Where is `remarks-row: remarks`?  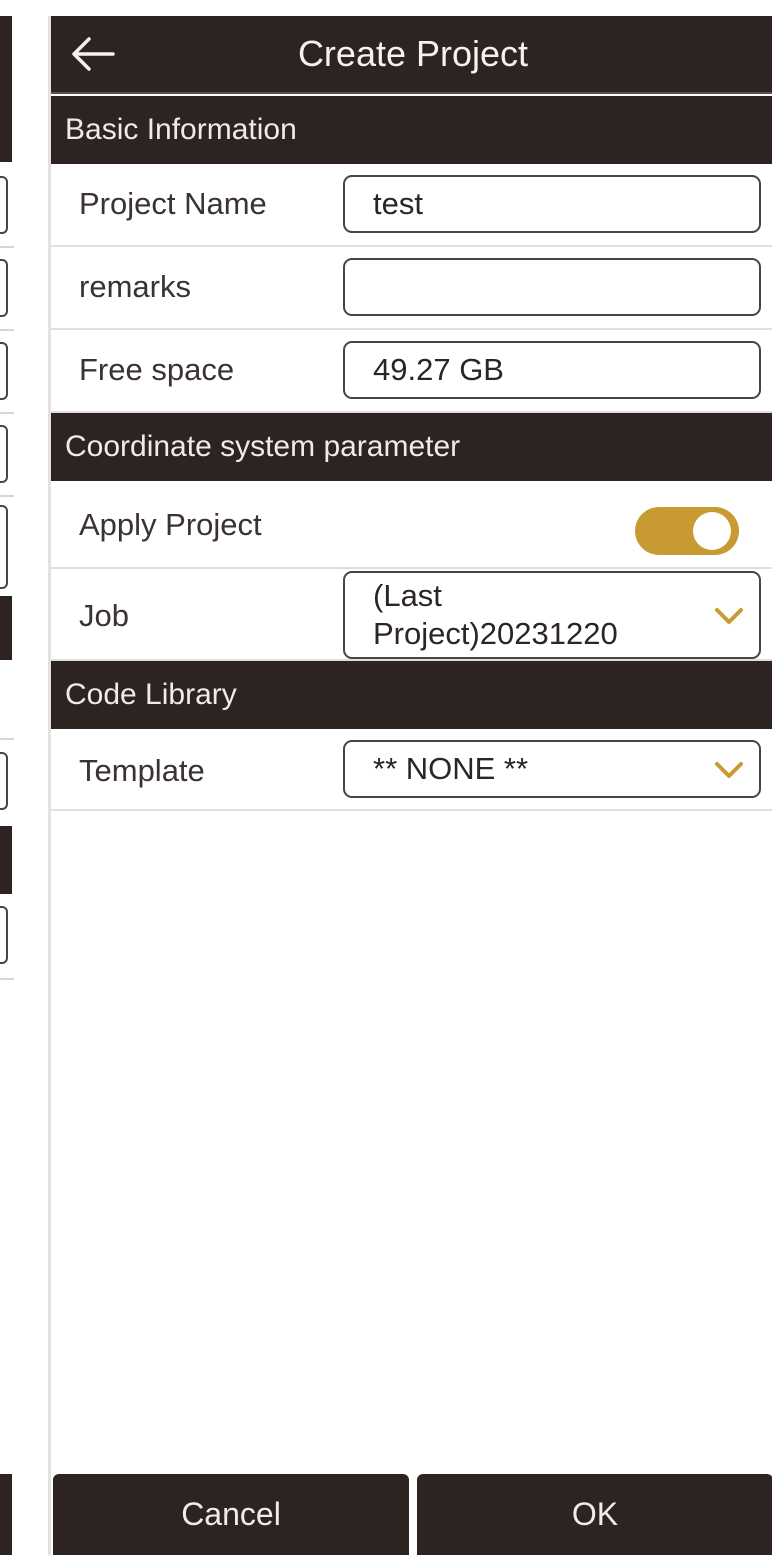
remarks-row: remarks is located at coordinates (411, 288).